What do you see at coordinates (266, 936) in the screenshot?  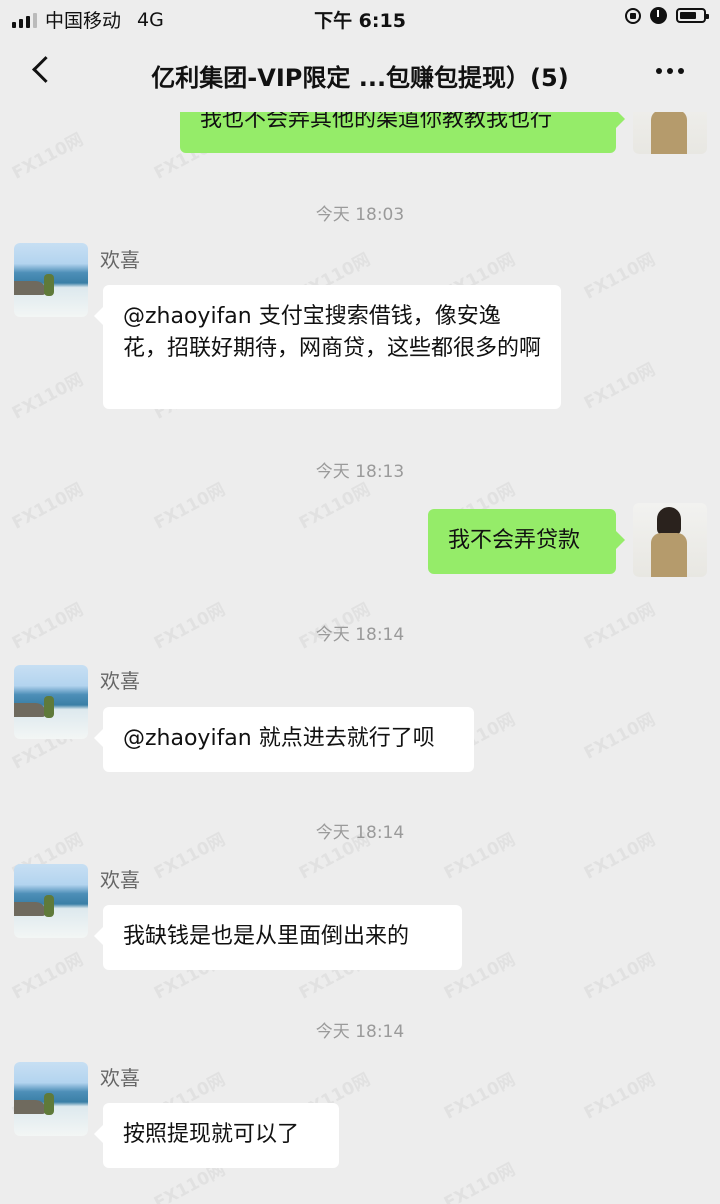 I see `message-text: 我缺钱是也是从里面倒出来的` at bounding box center [266, 936].